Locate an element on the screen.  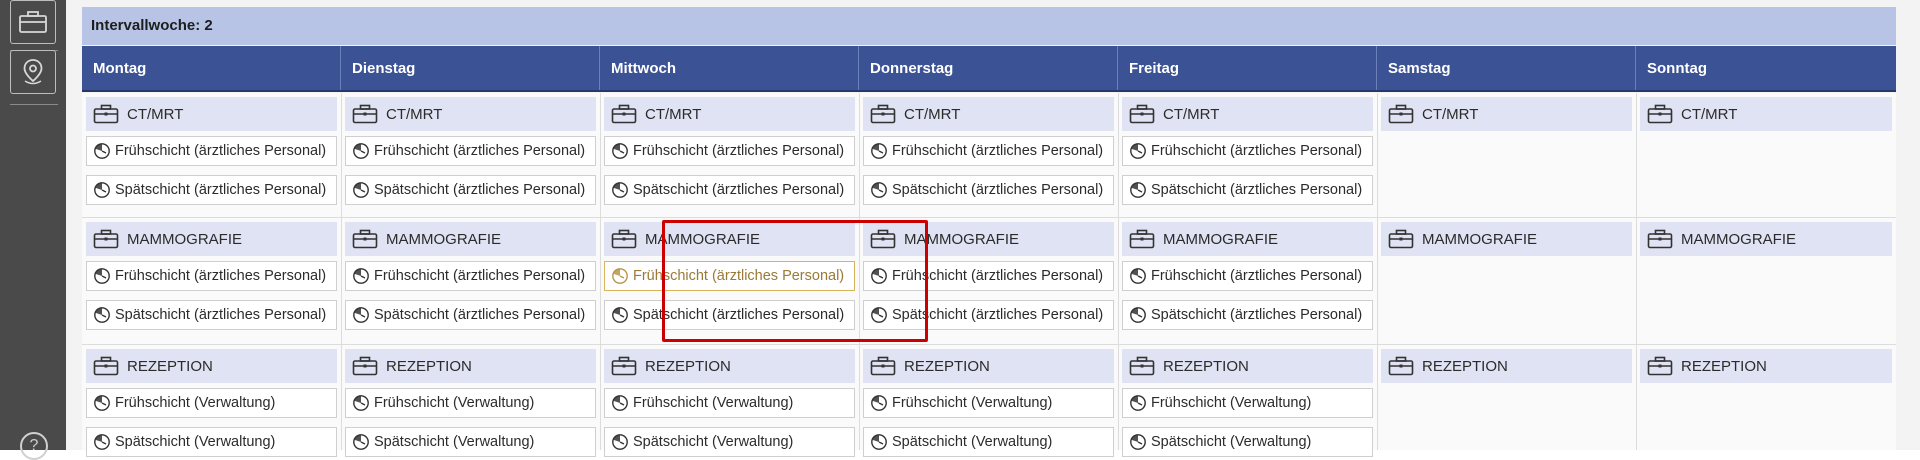
help-icon: ? is located at coordinates (34, 446).